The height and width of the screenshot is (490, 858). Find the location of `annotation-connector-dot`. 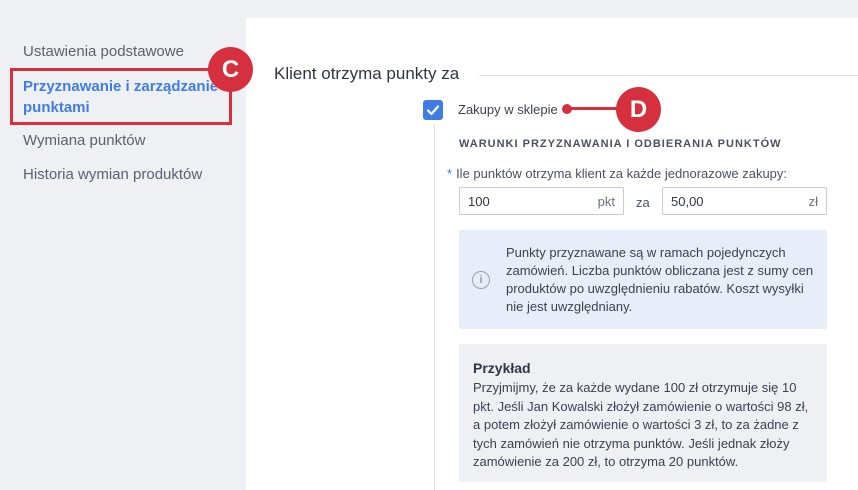

annotation-connector-dot is located at coordinates (567, 109).